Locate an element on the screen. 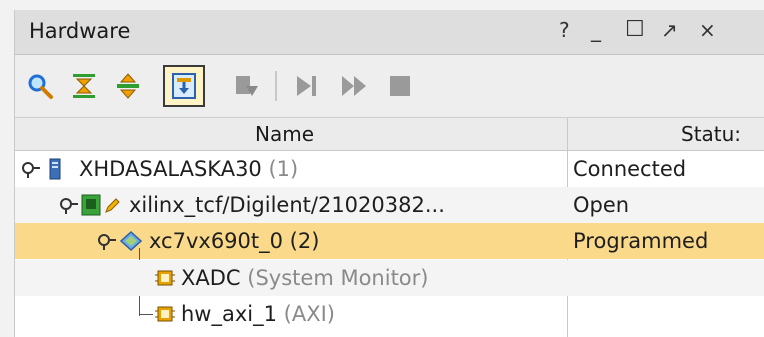 The height and width of the screenshot is (337, 764). server-icon is located at coordinates (55, 169).